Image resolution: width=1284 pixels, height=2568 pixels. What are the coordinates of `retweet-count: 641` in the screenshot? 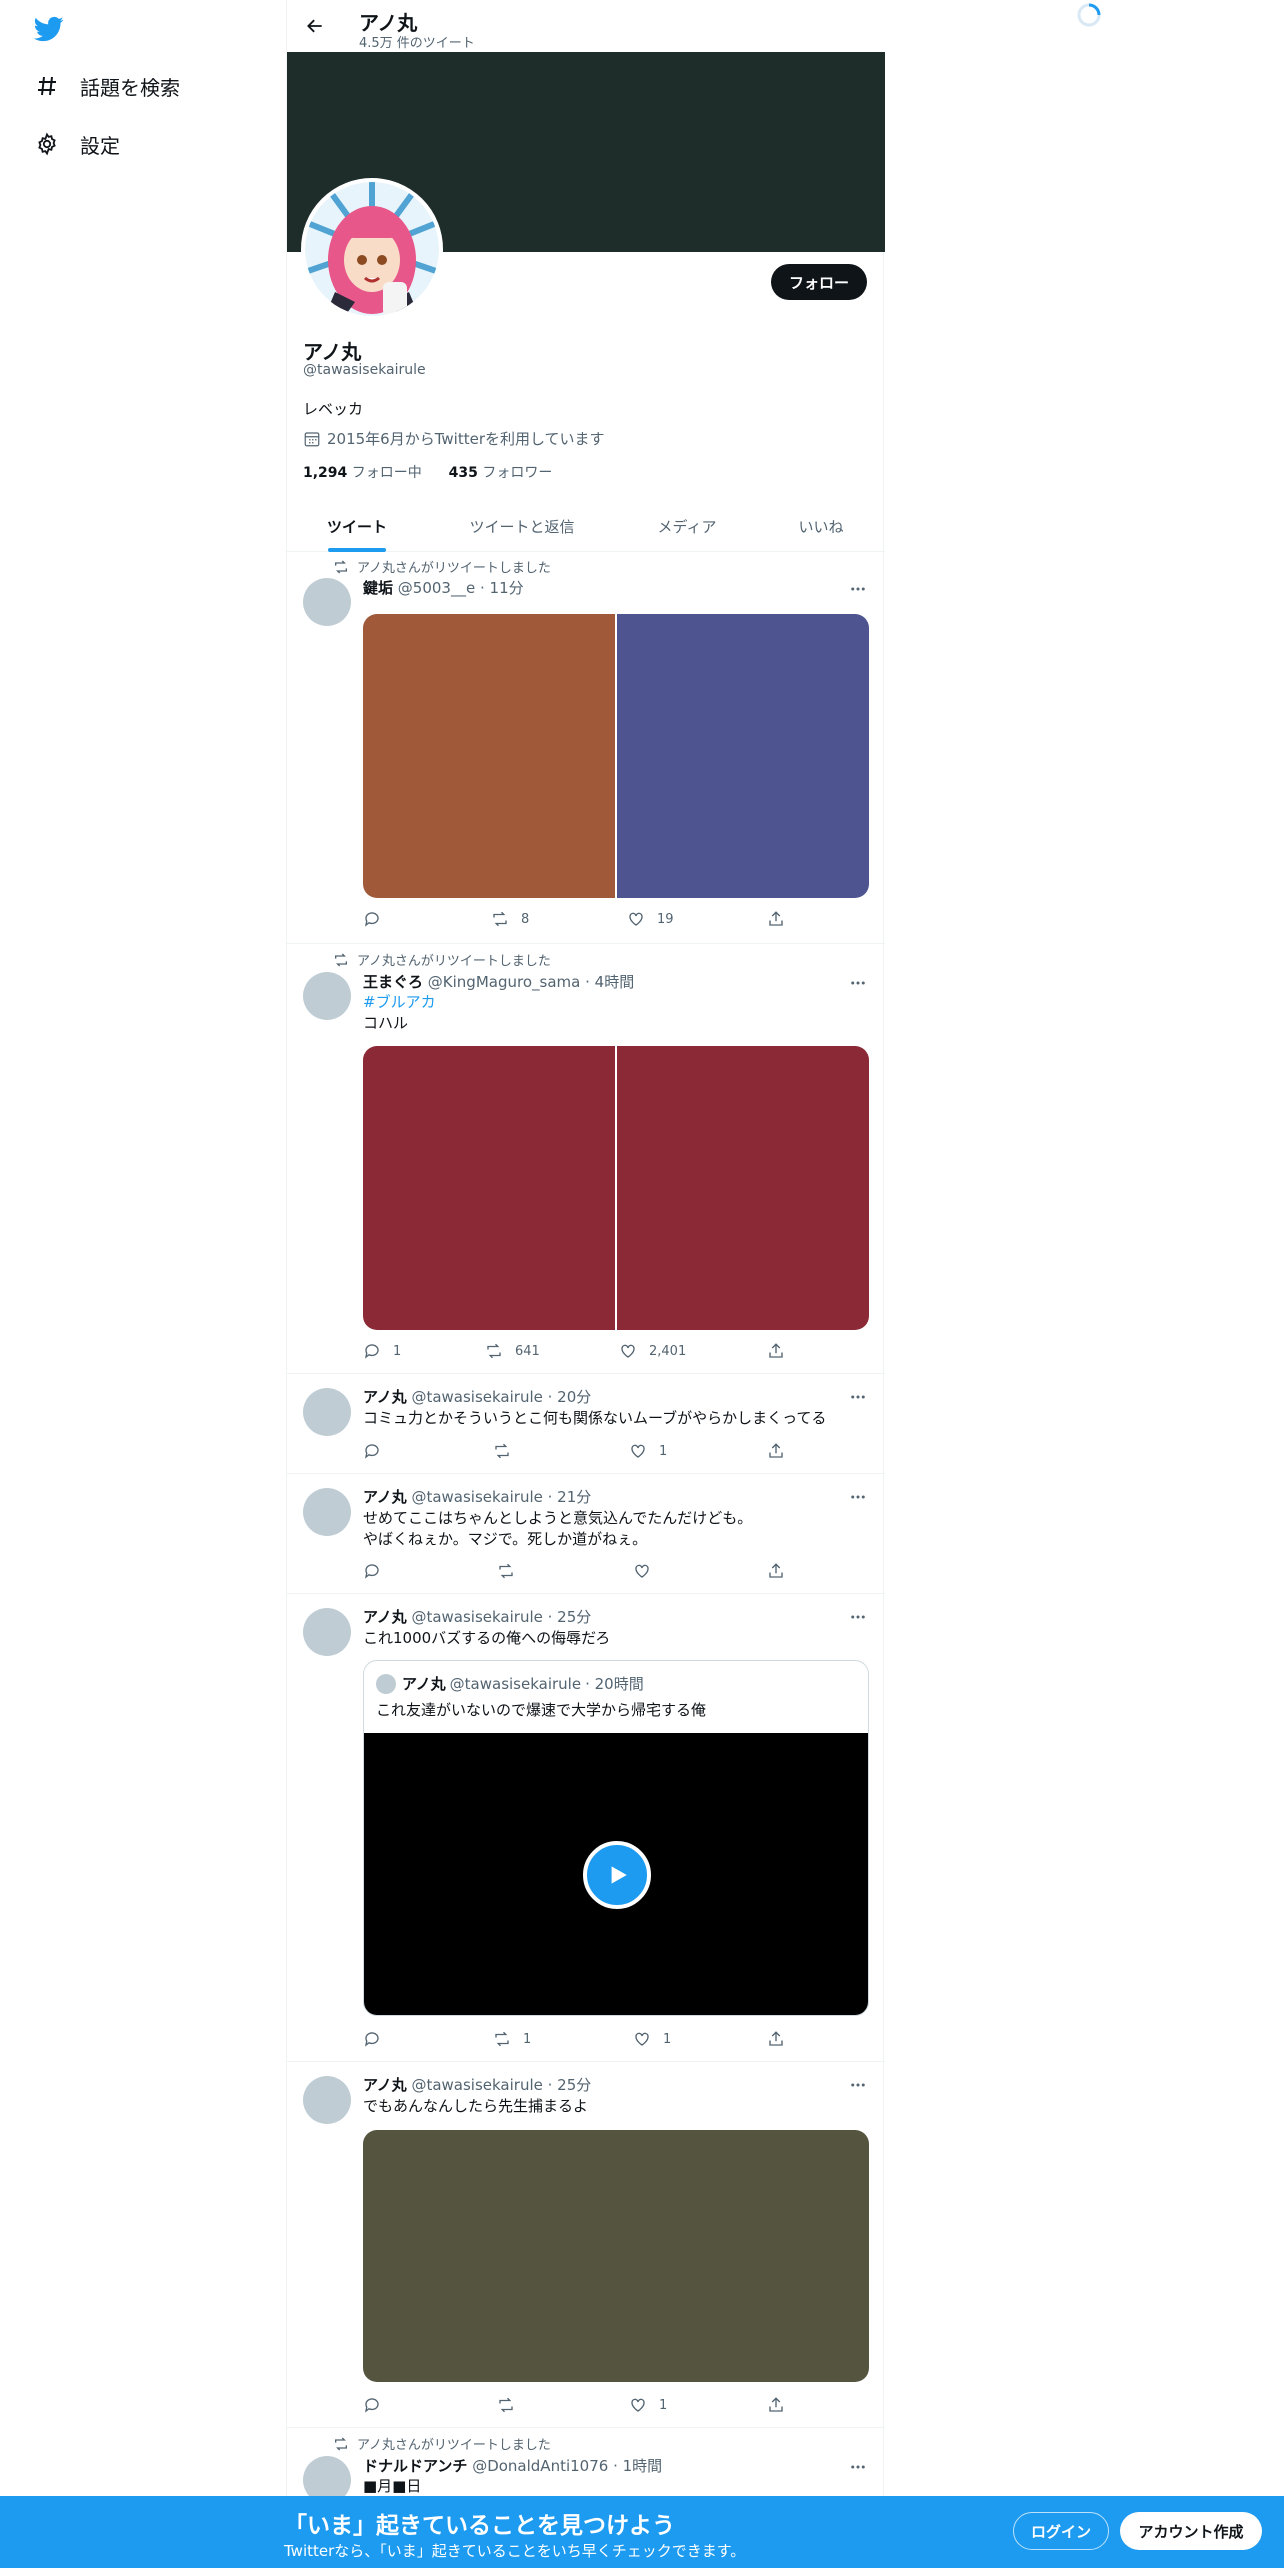 It's located at (527, 1351).